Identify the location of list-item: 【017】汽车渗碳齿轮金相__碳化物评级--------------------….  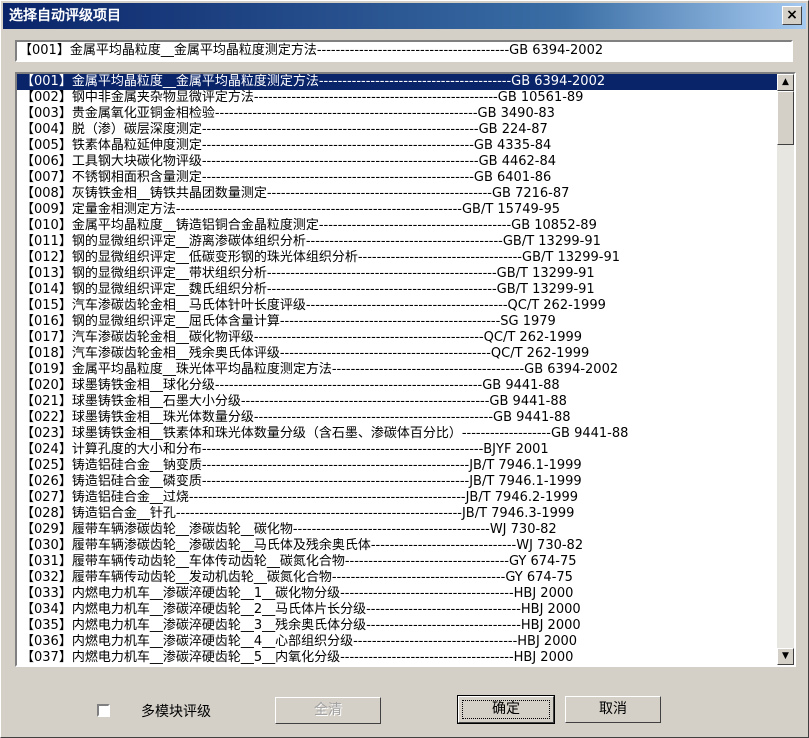
(397, 338).